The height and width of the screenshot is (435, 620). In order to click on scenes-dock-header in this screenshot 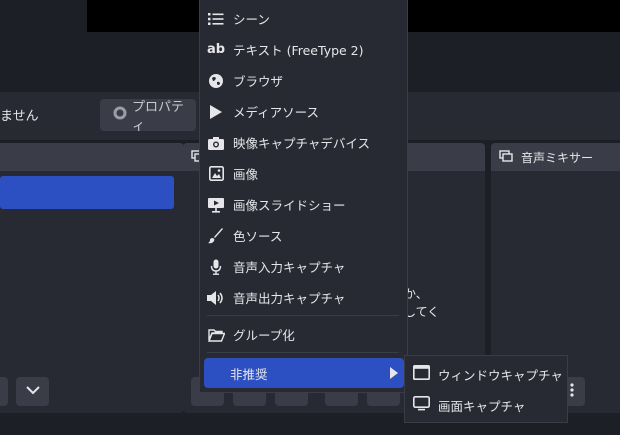, I will do `click(92, 157)`.